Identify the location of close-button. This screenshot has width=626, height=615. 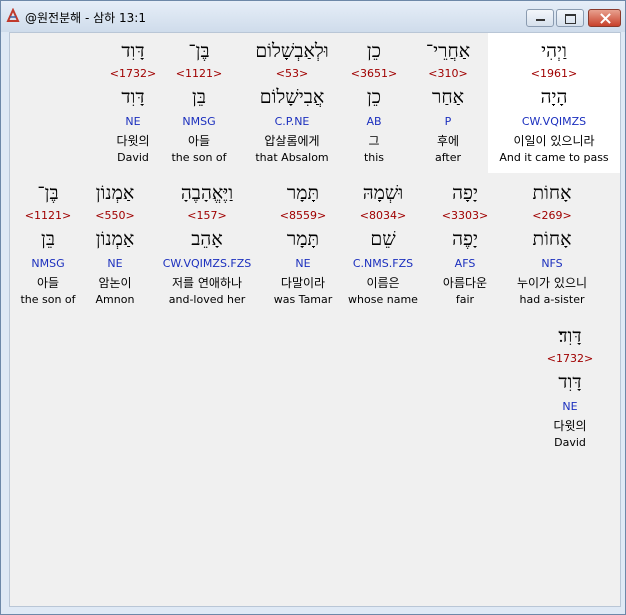
(604, 18).